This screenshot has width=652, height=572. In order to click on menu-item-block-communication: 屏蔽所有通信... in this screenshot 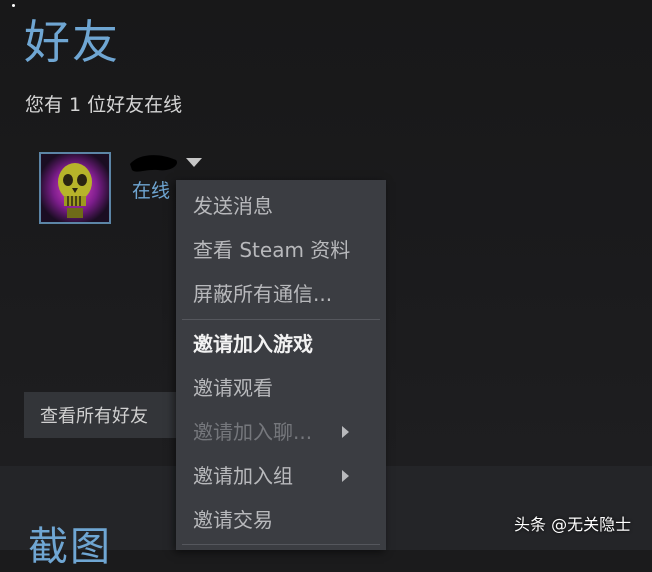, I will do `click(262, 294)`.